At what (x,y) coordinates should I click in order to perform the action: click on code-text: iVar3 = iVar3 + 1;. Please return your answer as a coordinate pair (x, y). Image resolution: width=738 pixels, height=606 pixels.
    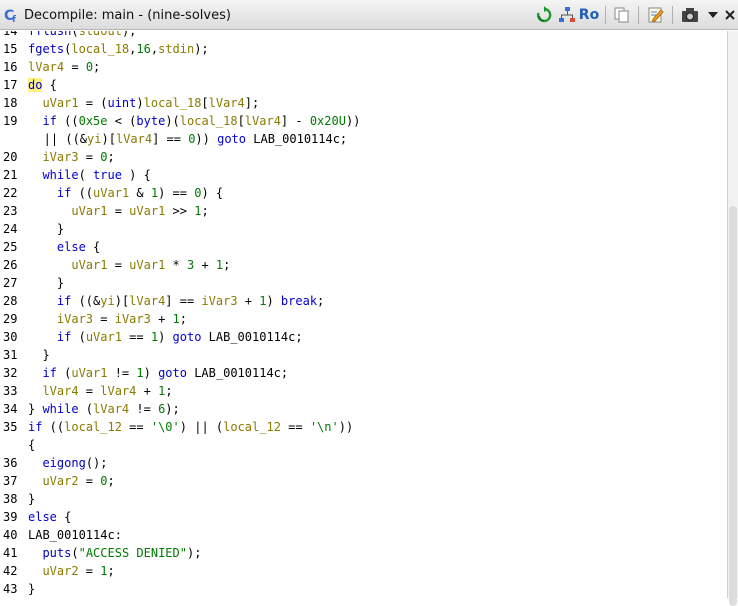
    Looking at the image, I should click on (107, 319).